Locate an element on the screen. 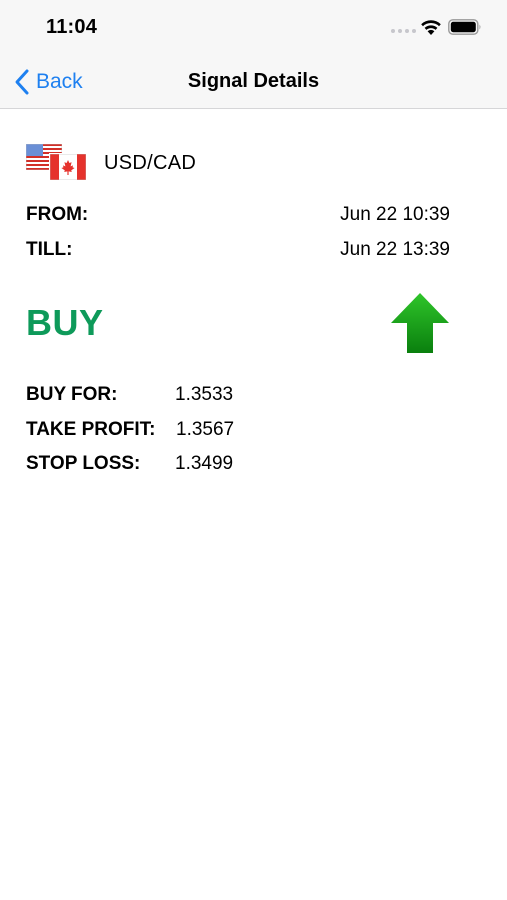  from-value: Jun 22 10:39 is located at coordinates (395, 214).